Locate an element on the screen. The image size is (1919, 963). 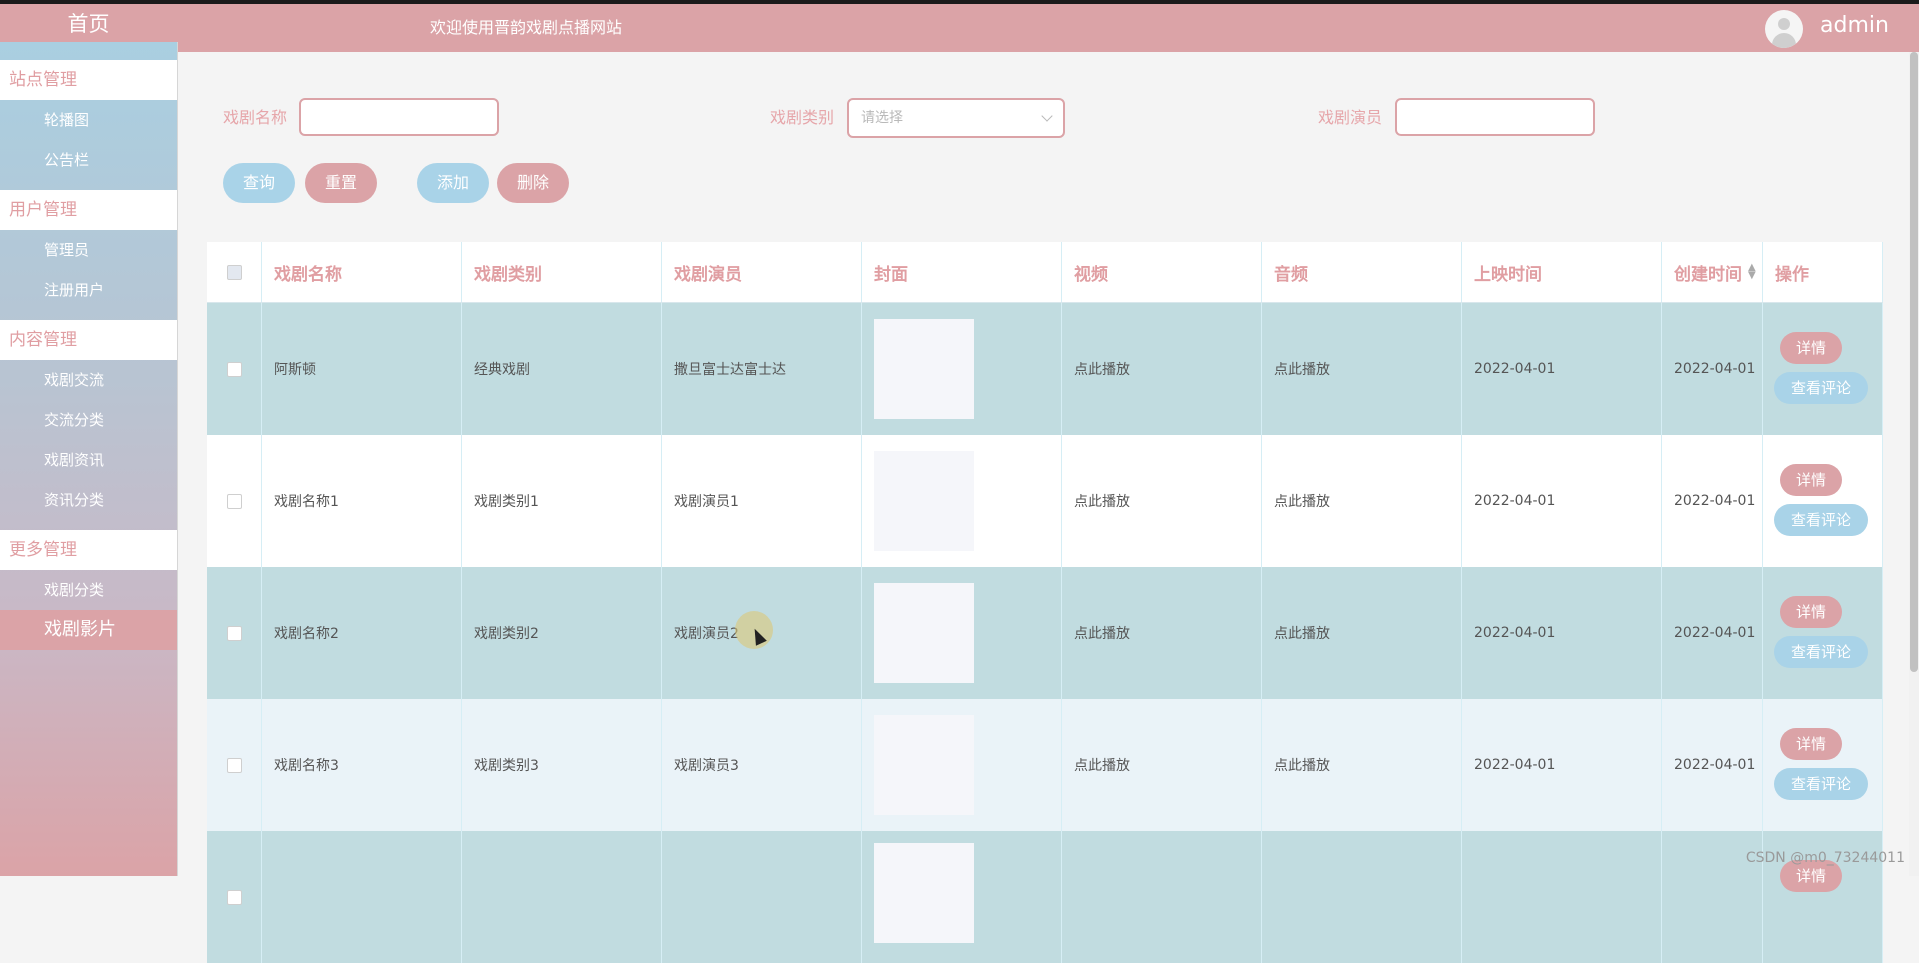
table-header: 戏剧名称 戏剧类别 戏剧演员 封面 视频 音频 上映时间 创建时间 ▲ ▼ 操作 is located at coordinates (1045, 272).